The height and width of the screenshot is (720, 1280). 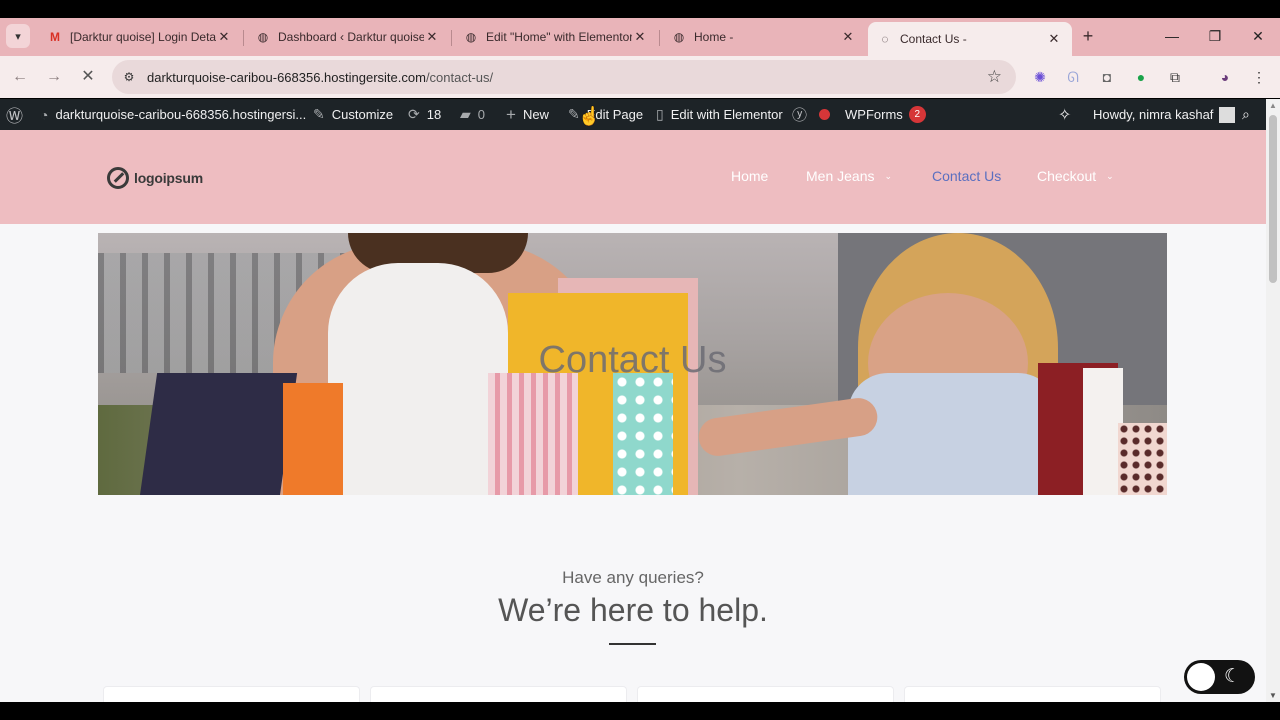 What do you see at coordinates (1088, 36) in the screenshot?
I see `new-tab-icon: +` at bounding box center [1088, 36].